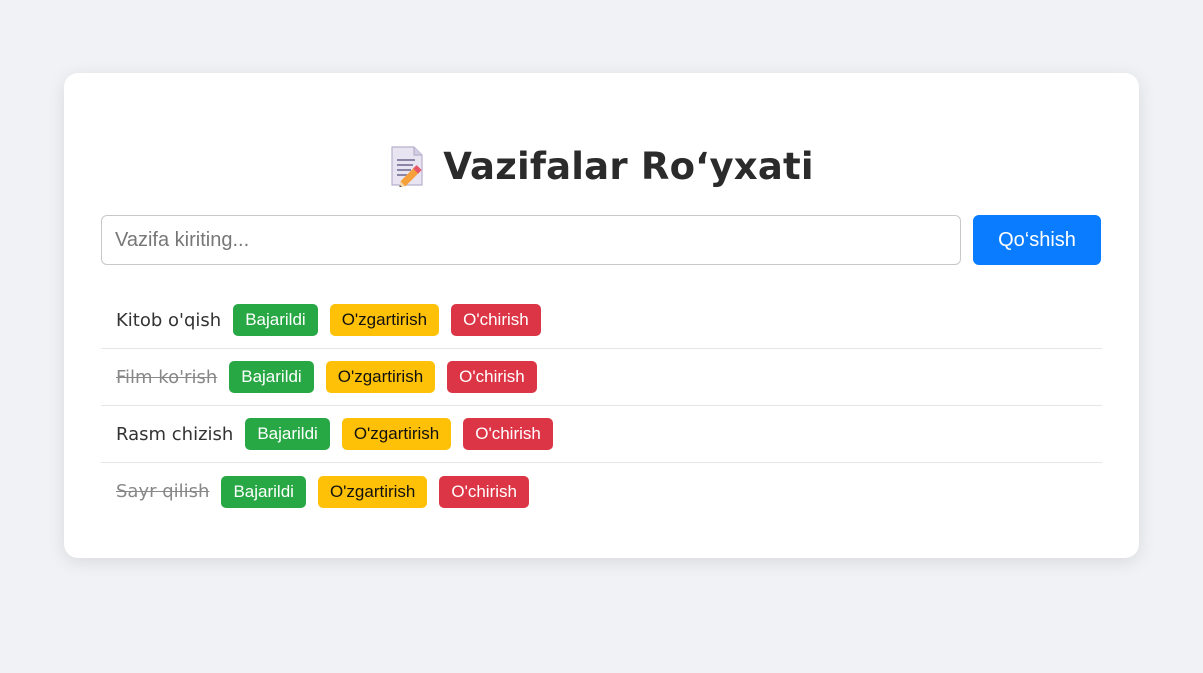 Image resolution: width=1203 pixels, height=673 pixels. I want to click on task-text: Sayr qilish, so click(163, 491).